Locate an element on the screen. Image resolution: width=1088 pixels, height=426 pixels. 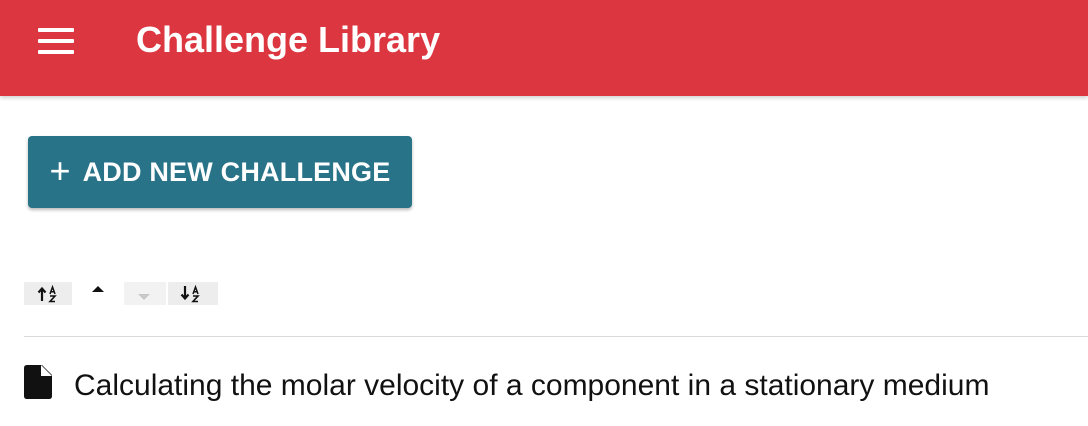
sort-descending-button is located at coordinates (193, 293).